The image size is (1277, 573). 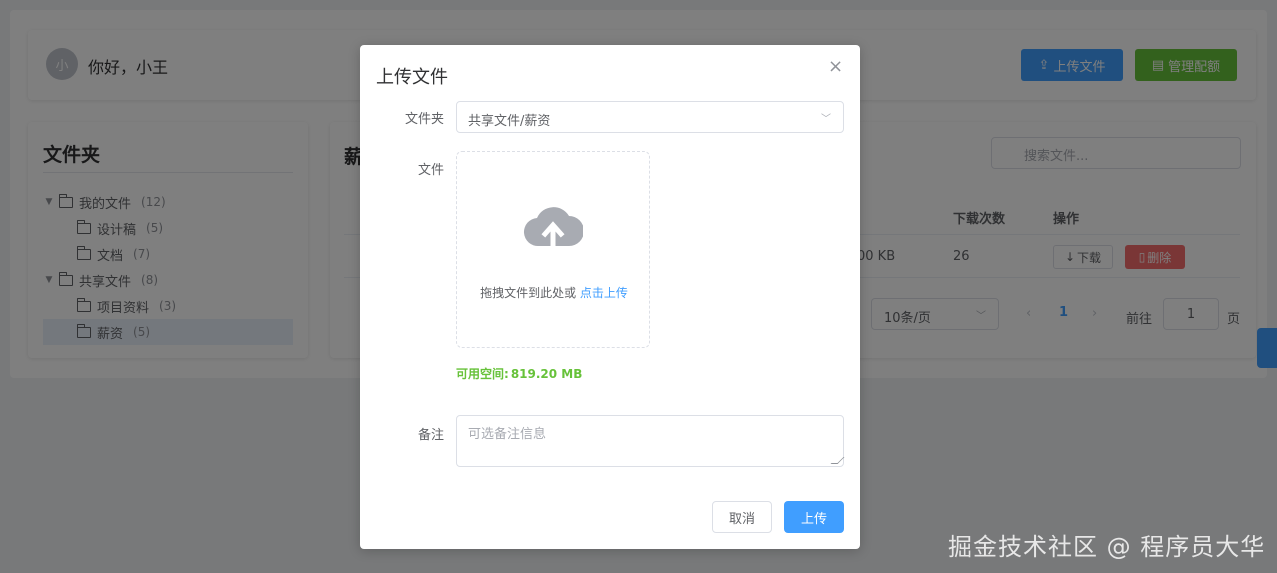 I want to click on note-textarea: 可选备注信息, so click(x=650, y=441).